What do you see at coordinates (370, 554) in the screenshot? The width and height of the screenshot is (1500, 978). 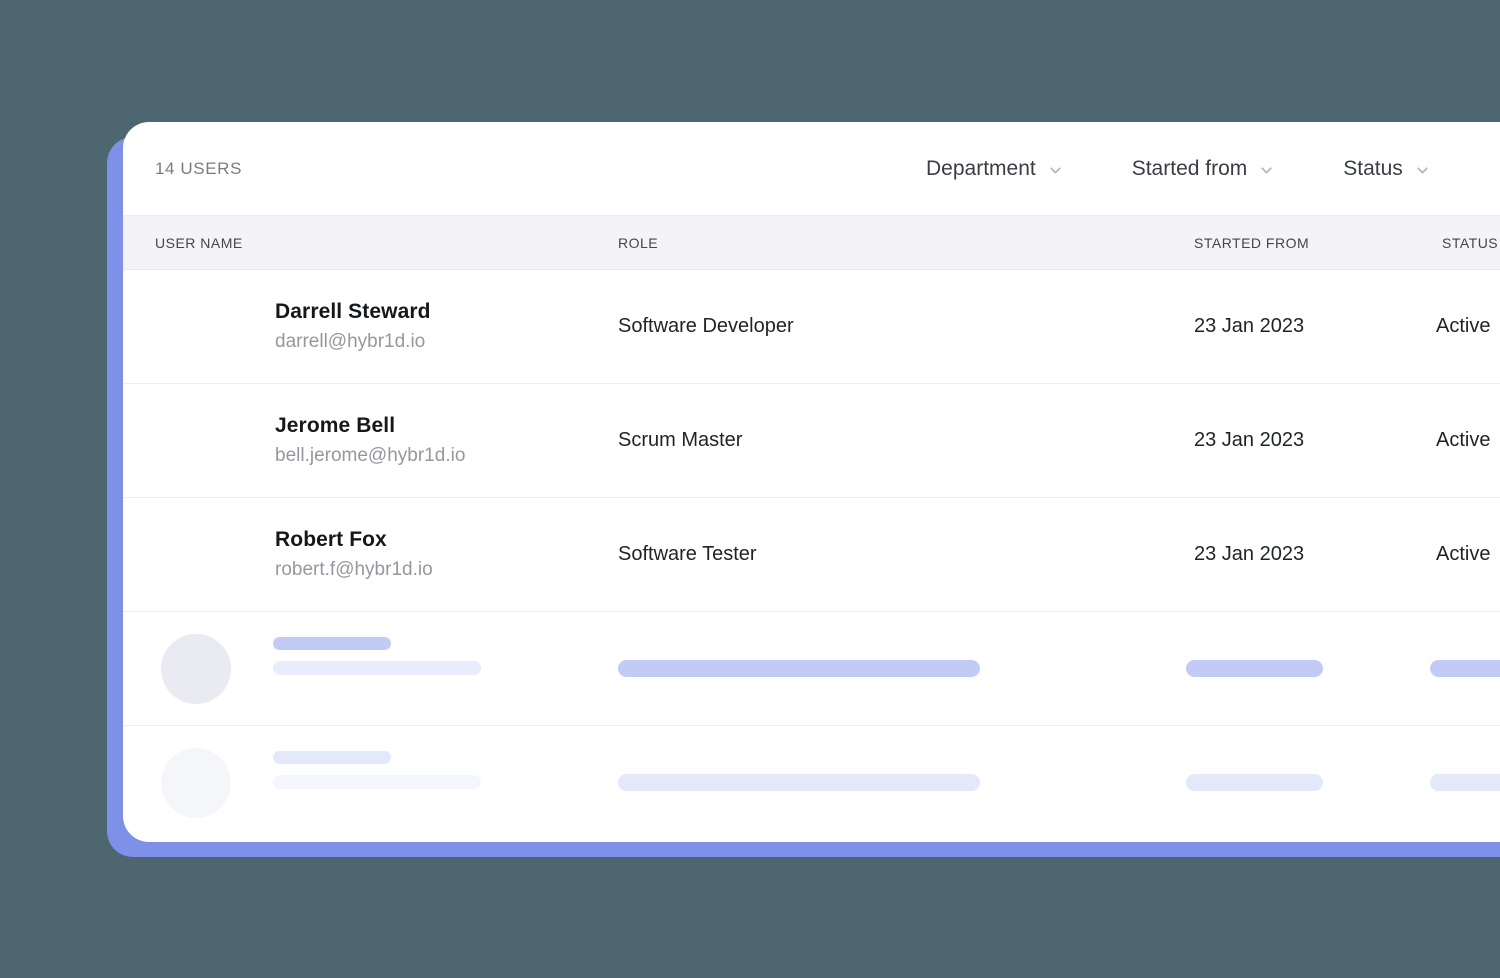 I see `user-cell: Robert Fox robert.f@hybr1d.io` at bounding box center [370, 554].